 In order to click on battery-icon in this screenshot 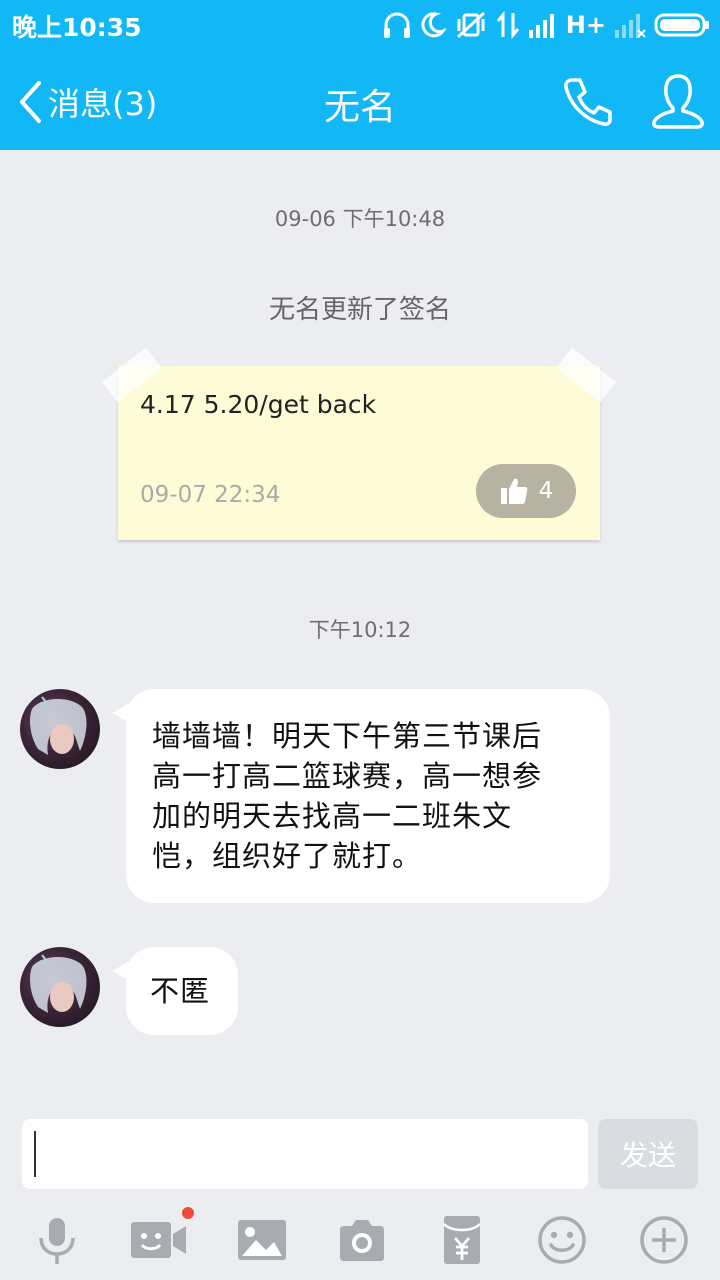, I will do `click(681, 25)`.